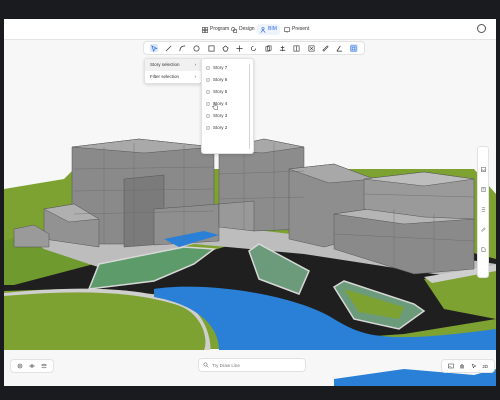 Image resolution: width=500 pixels, height=400 pixels. Describe the element at coordinates (220, 29) in the screenshot. I see `tab-program-label: Program` at that location.